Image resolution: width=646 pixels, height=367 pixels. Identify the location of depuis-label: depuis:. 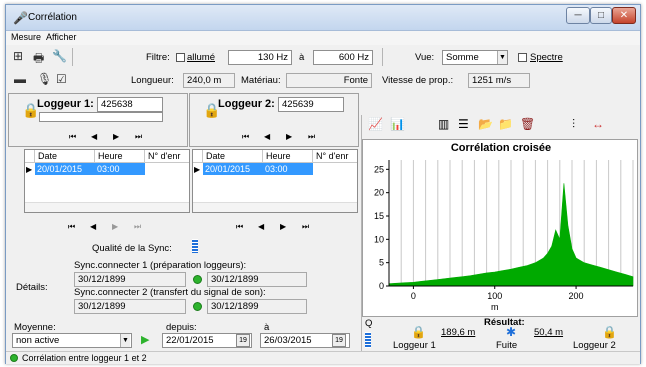
(181, 327).